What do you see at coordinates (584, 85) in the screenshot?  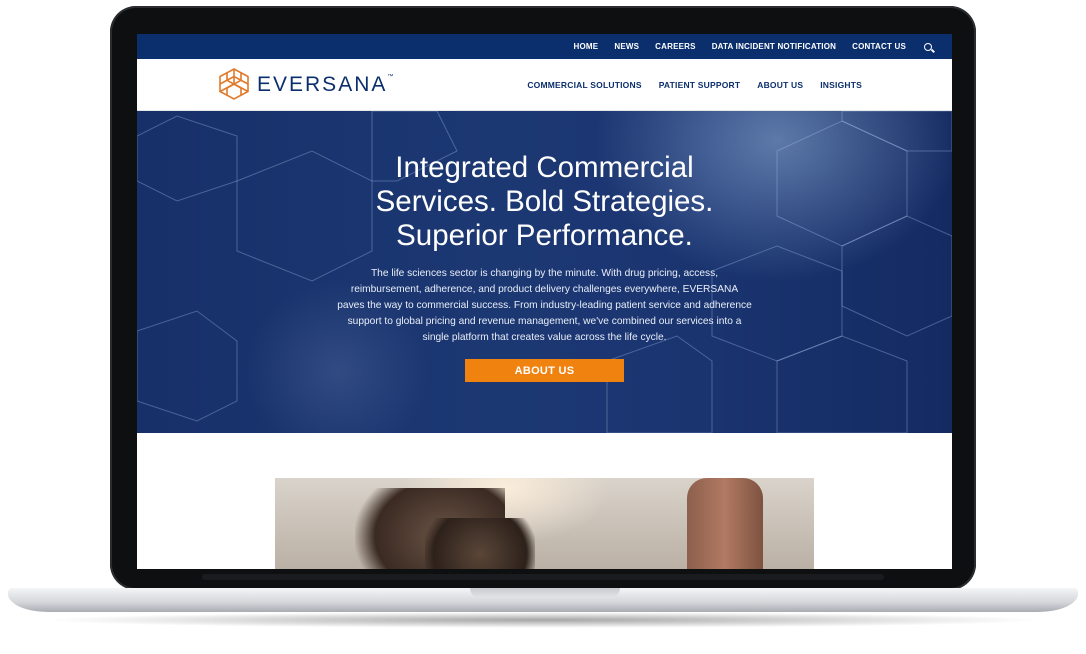 I see `nav-commercial-solutions-link: COMMERCIAL SOLUTIONS` at bounding box center [584, 85].